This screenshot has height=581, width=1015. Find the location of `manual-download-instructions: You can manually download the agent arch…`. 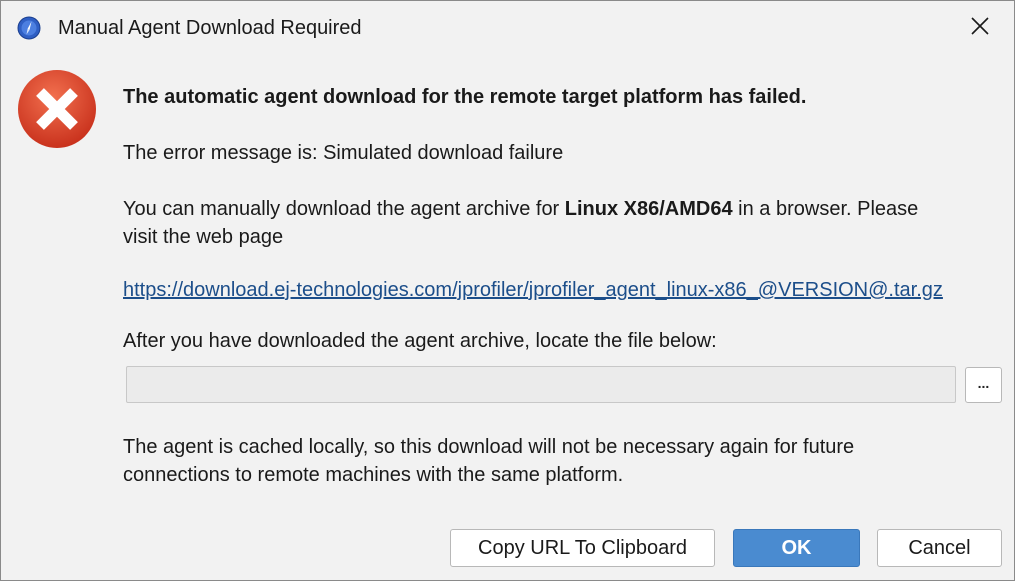

manual-download-instructions: You can manually download the agent arch… is located at coordinates (520, 209).